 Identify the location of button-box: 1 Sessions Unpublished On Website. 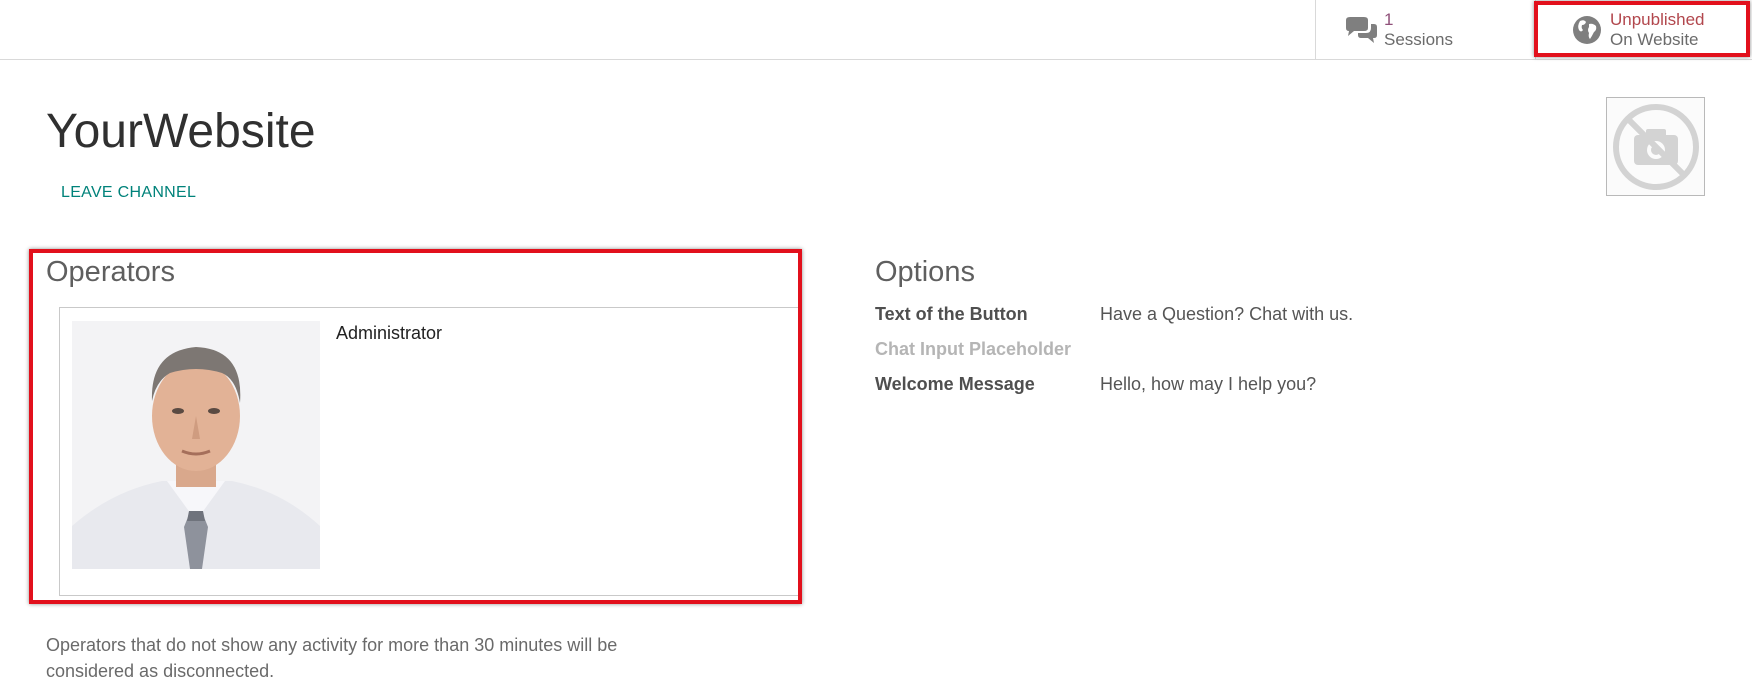
(876, 30).